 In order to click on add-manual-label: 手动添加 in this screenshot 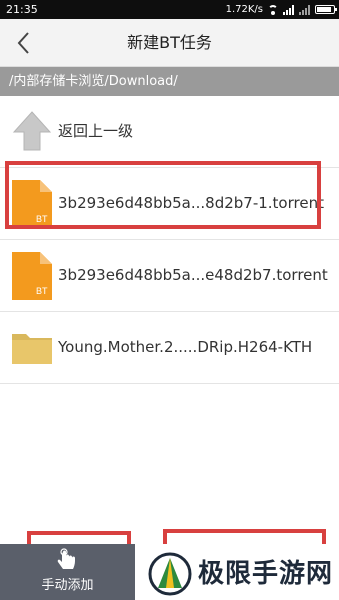, I will do `click(67, 585)`.